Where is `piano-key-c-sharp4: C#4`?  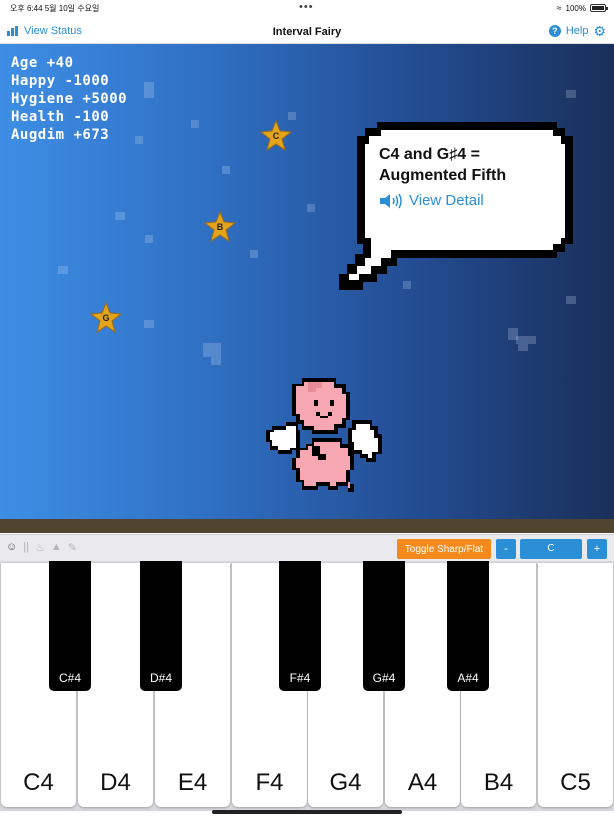
piano-key-c-sharp4: C#4 is located at coordinates (70, 626).